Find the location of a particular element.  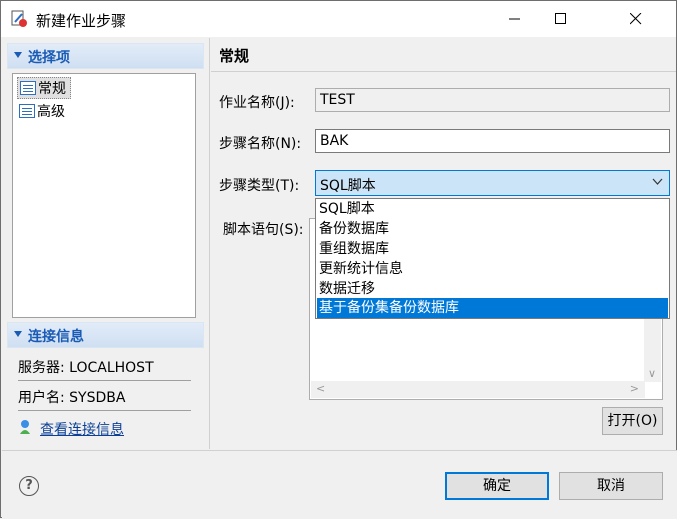

dropdown-option: 备份数据库 is located at coordinates (492, 229).